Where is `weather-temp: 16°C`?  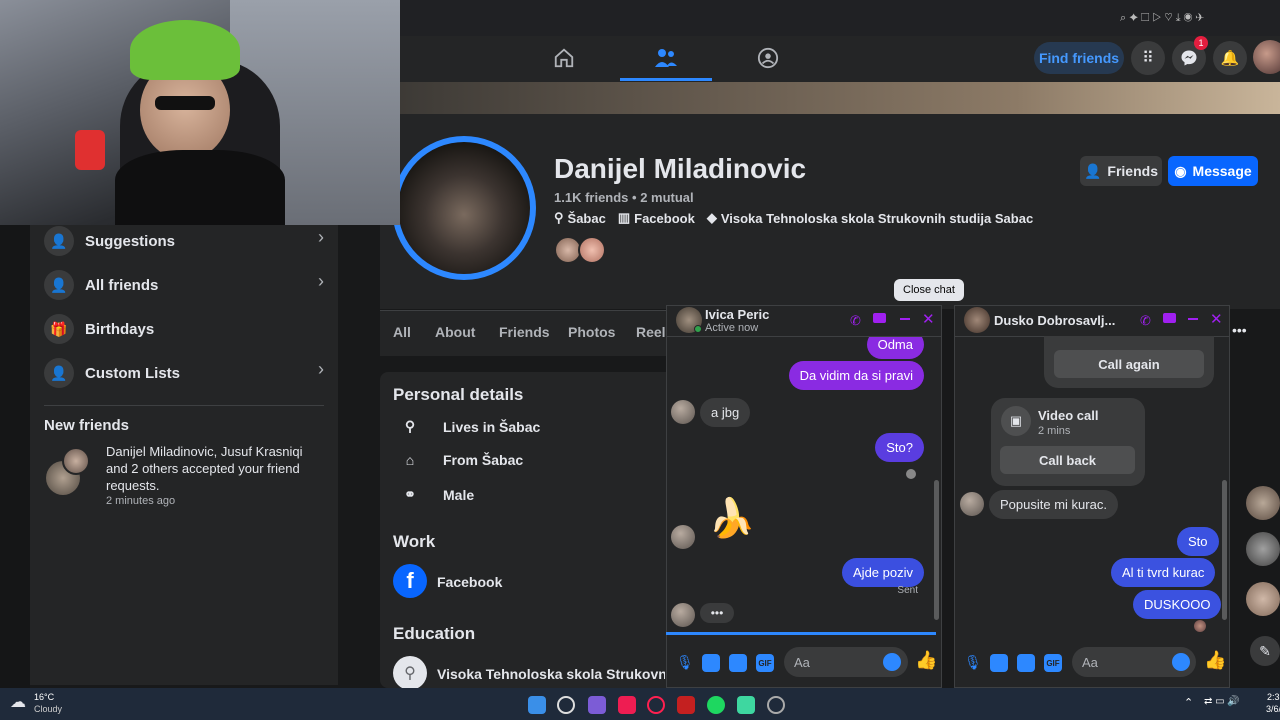 weather-temp: 16°C is located at coordinates (44, 697).